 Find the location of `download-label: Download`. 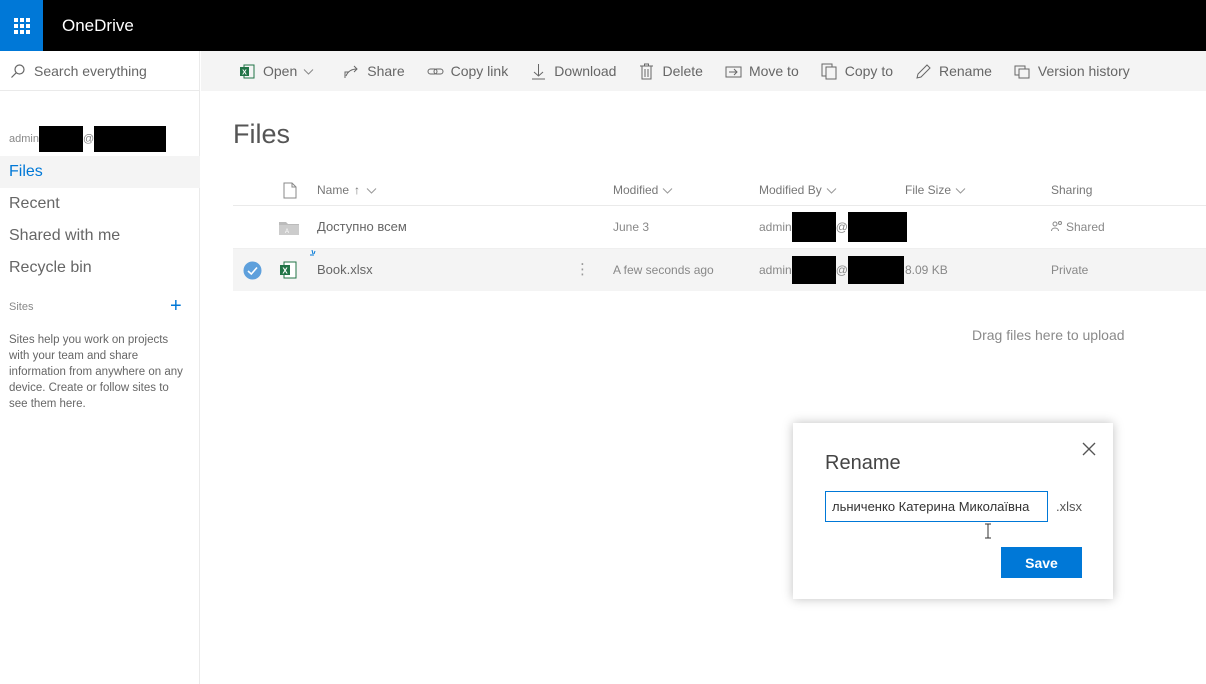

download-label: Download is located at coordinates (585, 71).